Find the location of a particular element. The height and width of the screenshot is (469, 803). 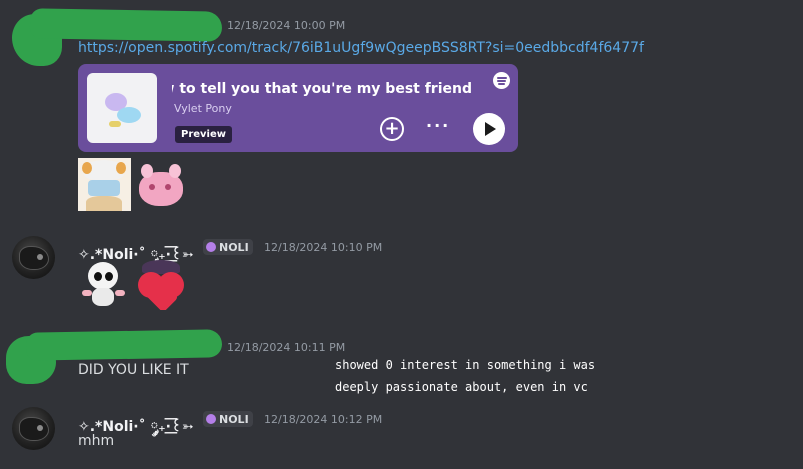

play-icon is located at coordinates (489, 129).